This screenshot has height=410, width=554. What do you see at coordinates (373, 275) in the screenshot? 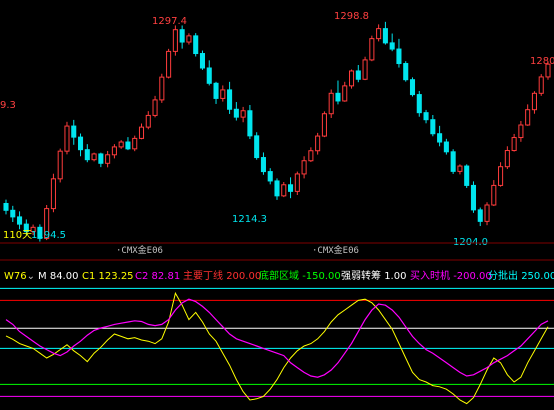
I see `header-item-strength: 强弱转筹 1.00` at bounding box center [373, 275].